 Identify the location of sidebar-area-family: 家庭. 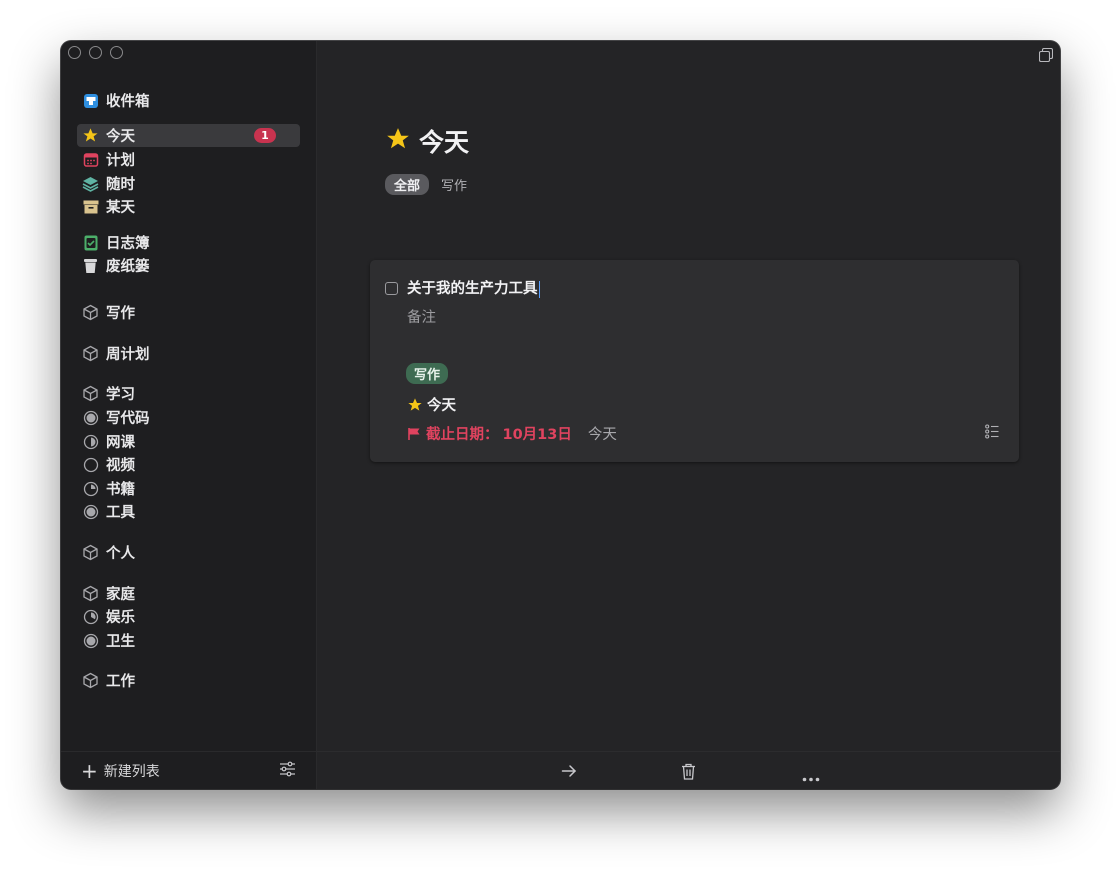
(188, 593).